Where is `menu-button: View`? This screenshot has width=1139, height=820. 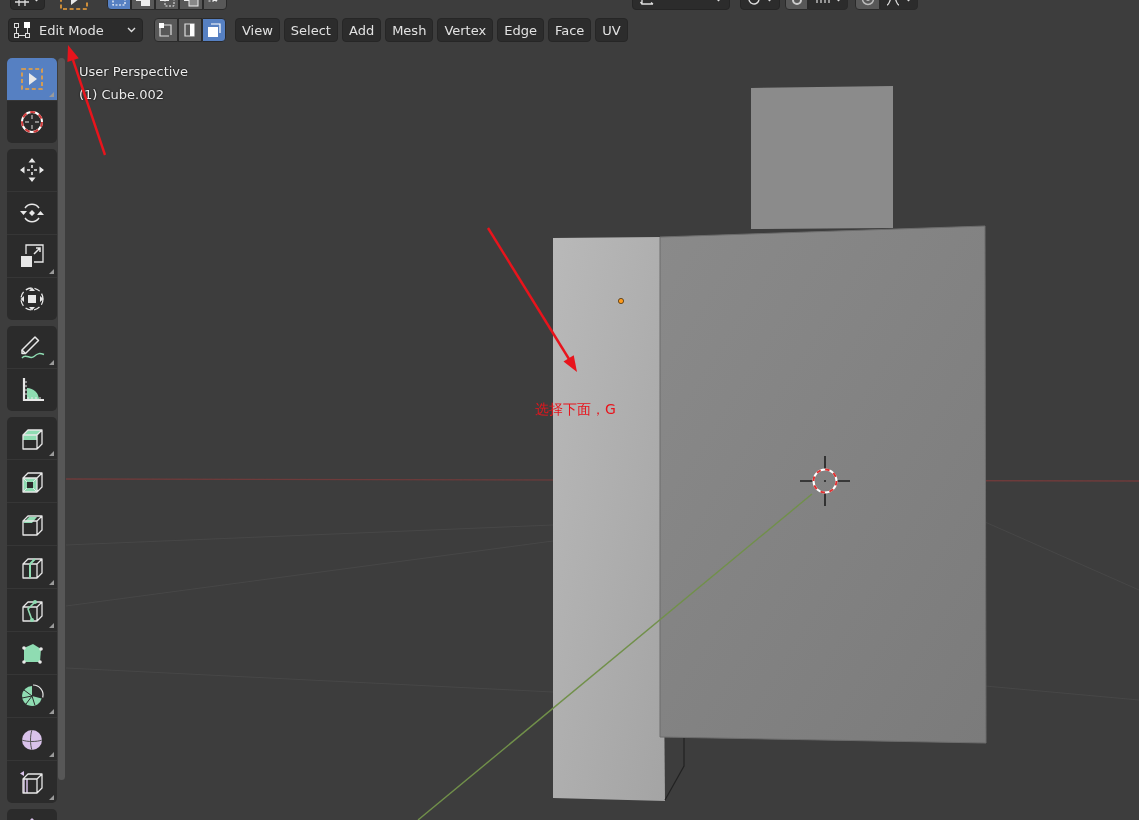
menu-button: View is located at coordinates (257, 30).